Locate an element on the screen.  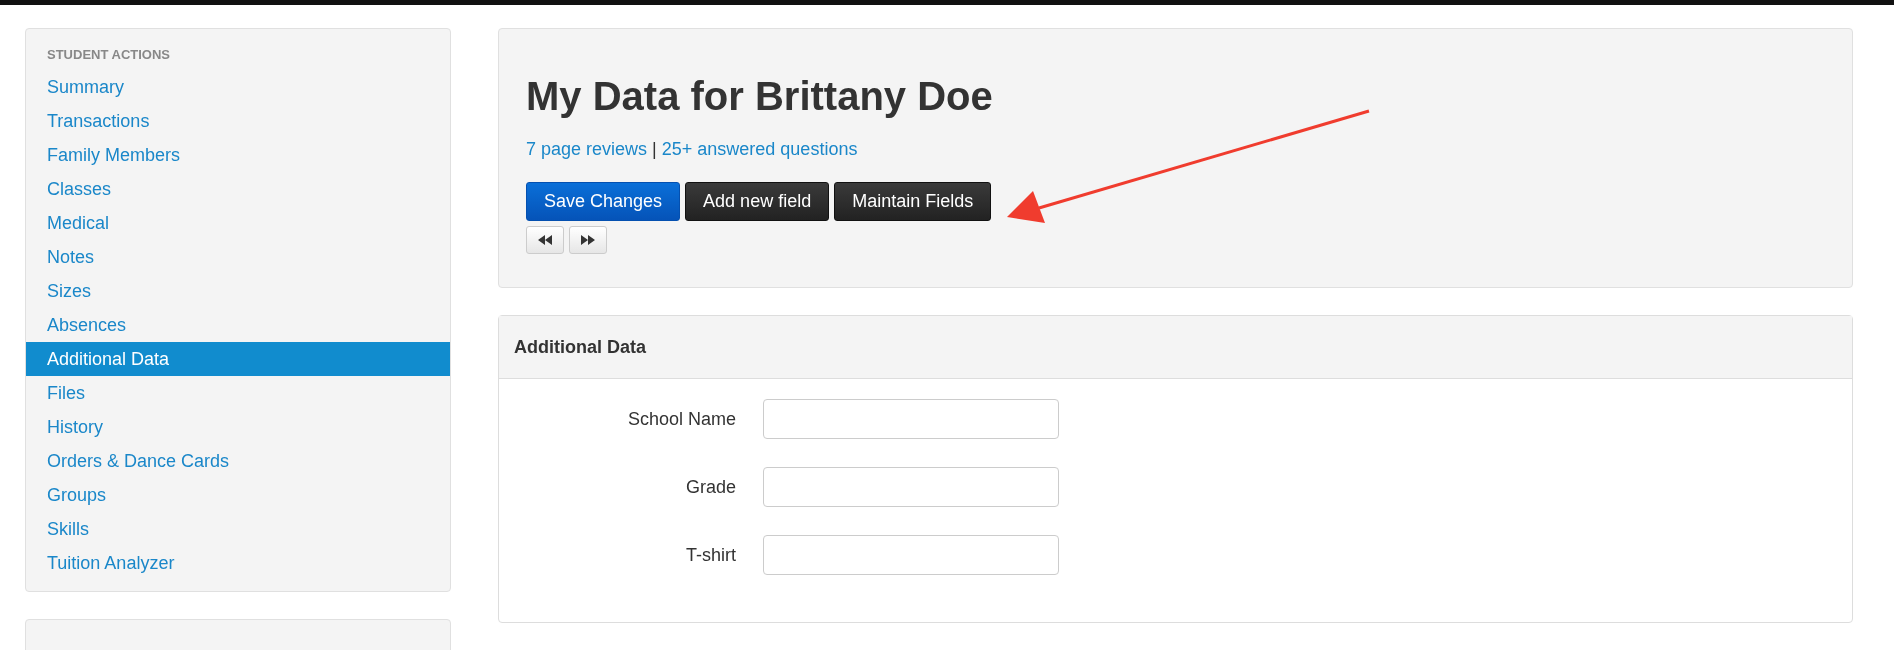
rewind-icon is located at coordinates (545, 240).